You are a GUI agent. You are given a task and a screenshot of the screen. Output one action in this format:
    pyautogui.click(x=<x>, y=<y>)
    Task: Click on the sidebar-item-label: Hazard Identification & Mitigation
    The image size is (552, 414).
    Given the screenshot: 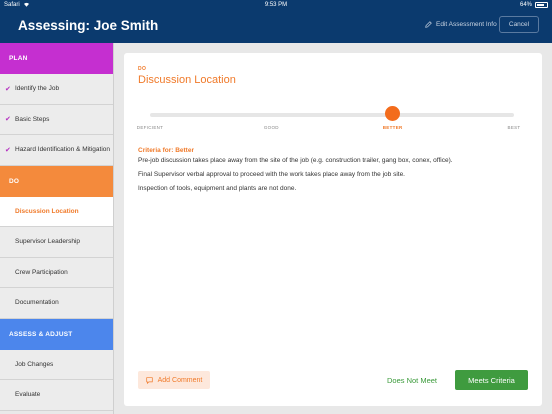 What is the action you would take?
    pyautogui.click(x=63, y=150)
    